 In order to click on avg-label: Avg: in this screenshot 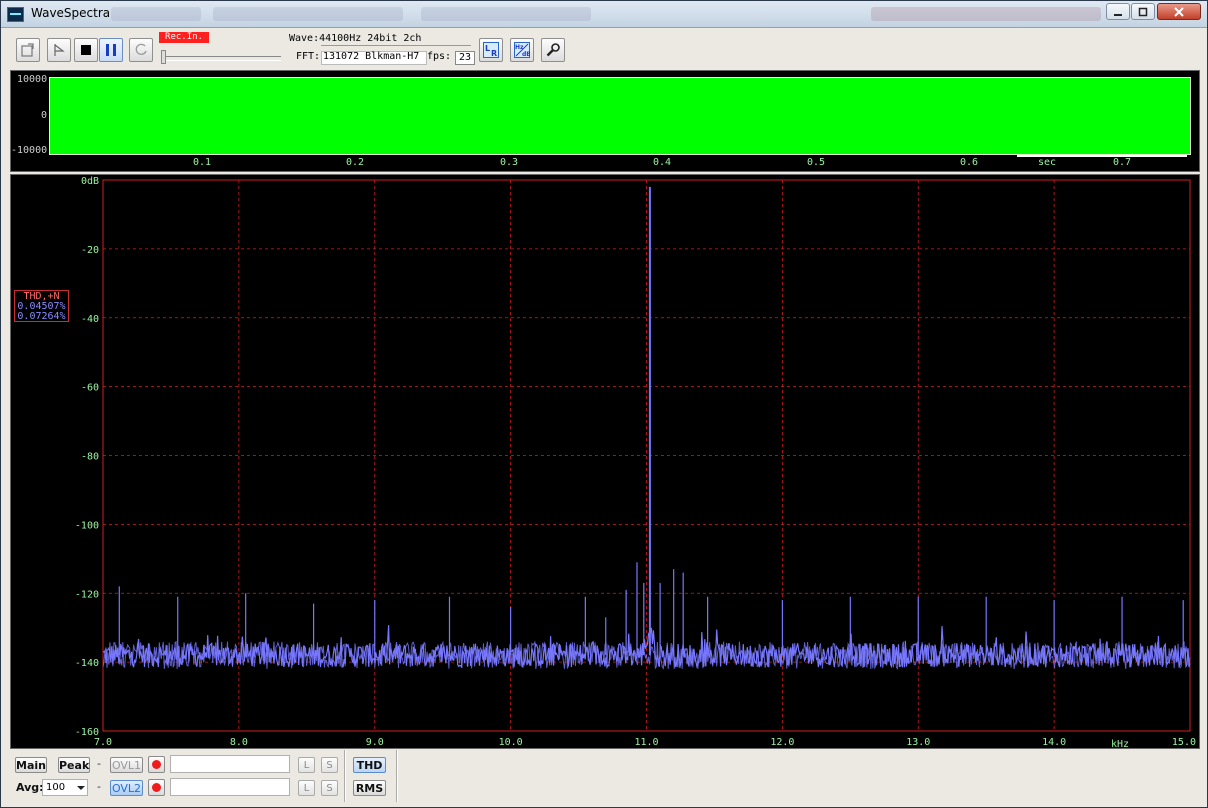, I will do `click(30, 787)`.